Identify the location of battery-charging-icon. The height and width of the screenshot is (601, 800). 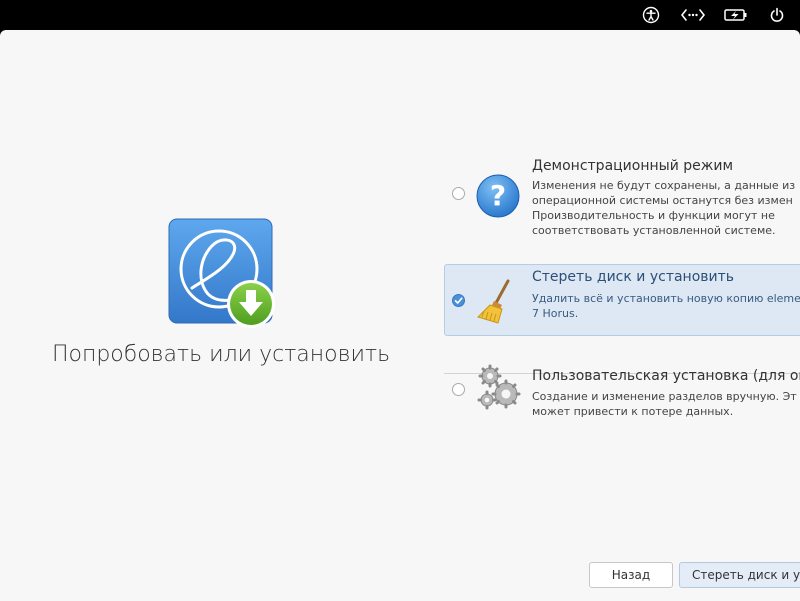
(736, 15).